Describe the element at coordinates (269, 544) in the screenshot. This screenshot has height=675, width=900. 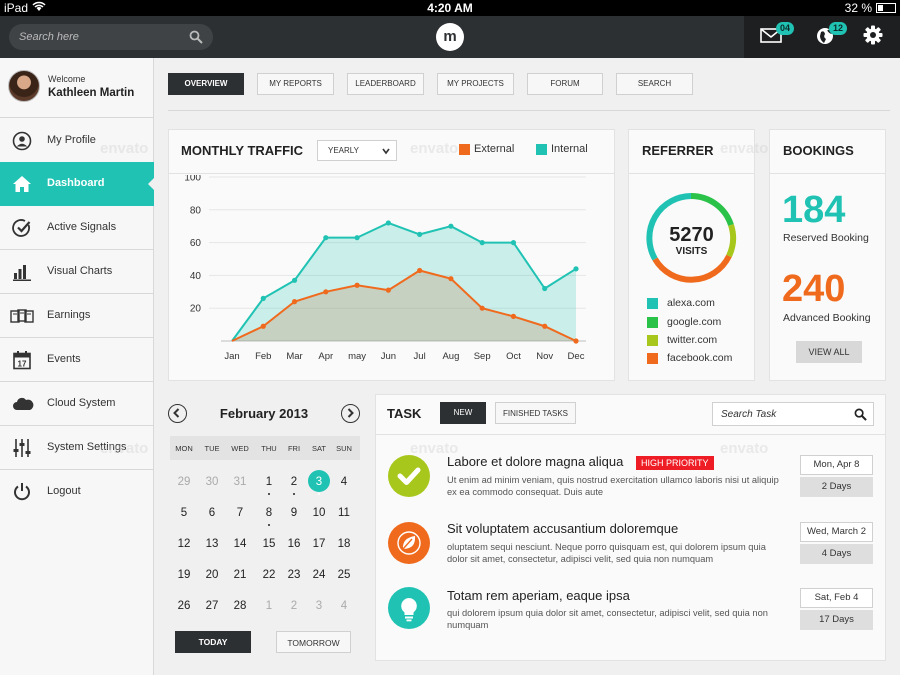
I see `calendar-day: 15` at that location.